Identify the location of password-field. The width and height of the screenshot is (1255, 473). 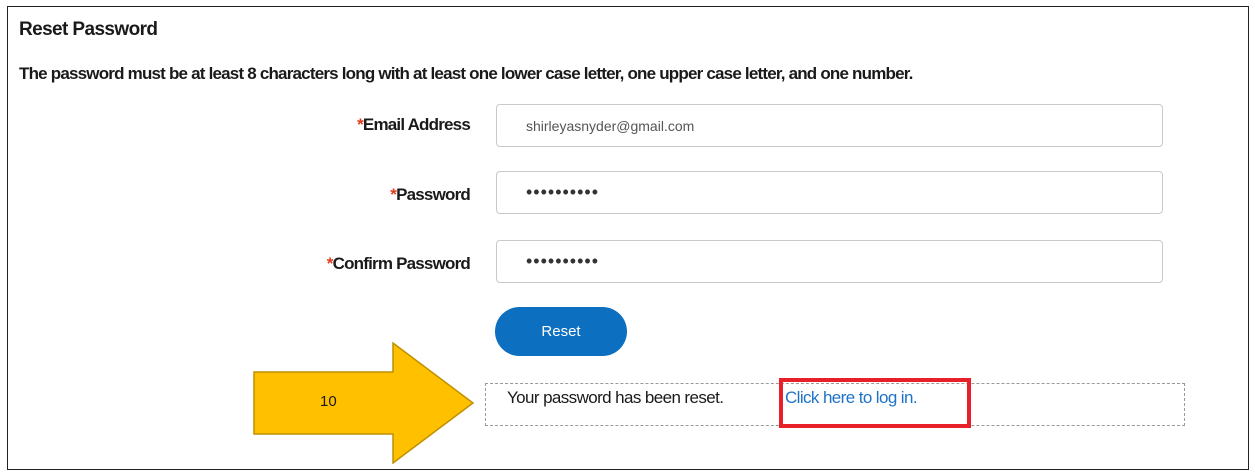
(829, 192).